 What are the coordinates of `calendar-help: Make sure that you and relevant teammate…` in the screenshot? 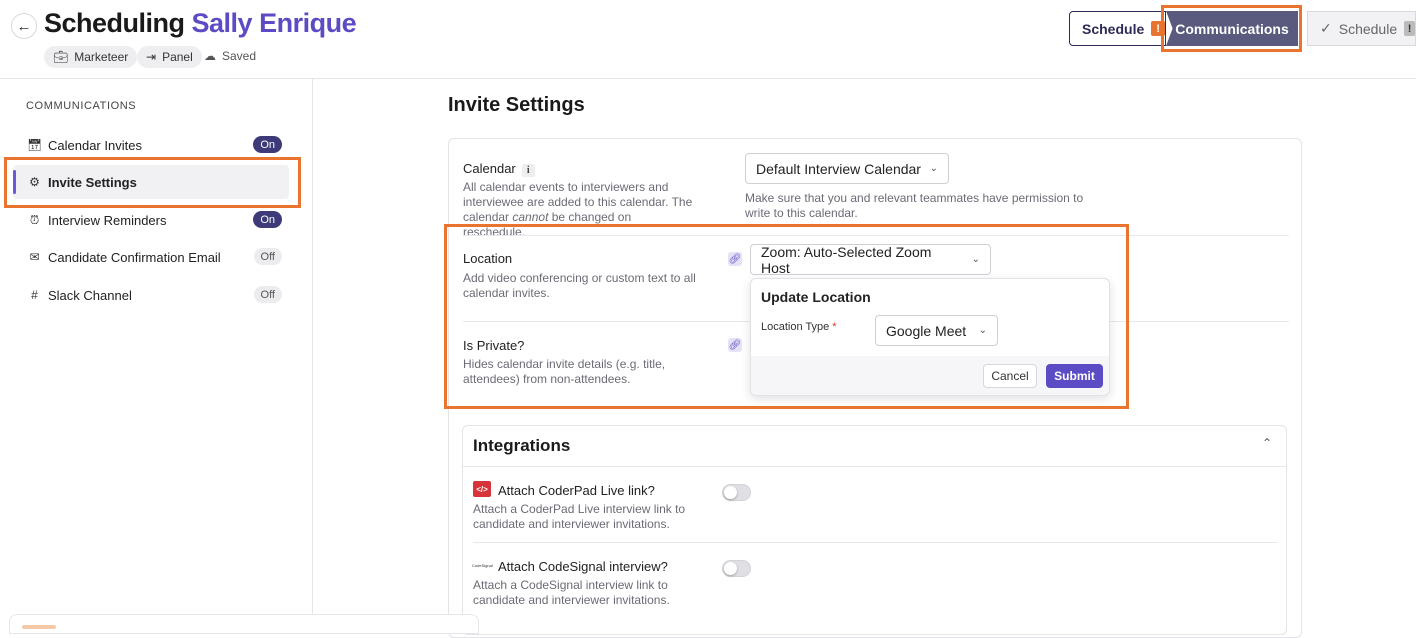 It's located at (914, 205).